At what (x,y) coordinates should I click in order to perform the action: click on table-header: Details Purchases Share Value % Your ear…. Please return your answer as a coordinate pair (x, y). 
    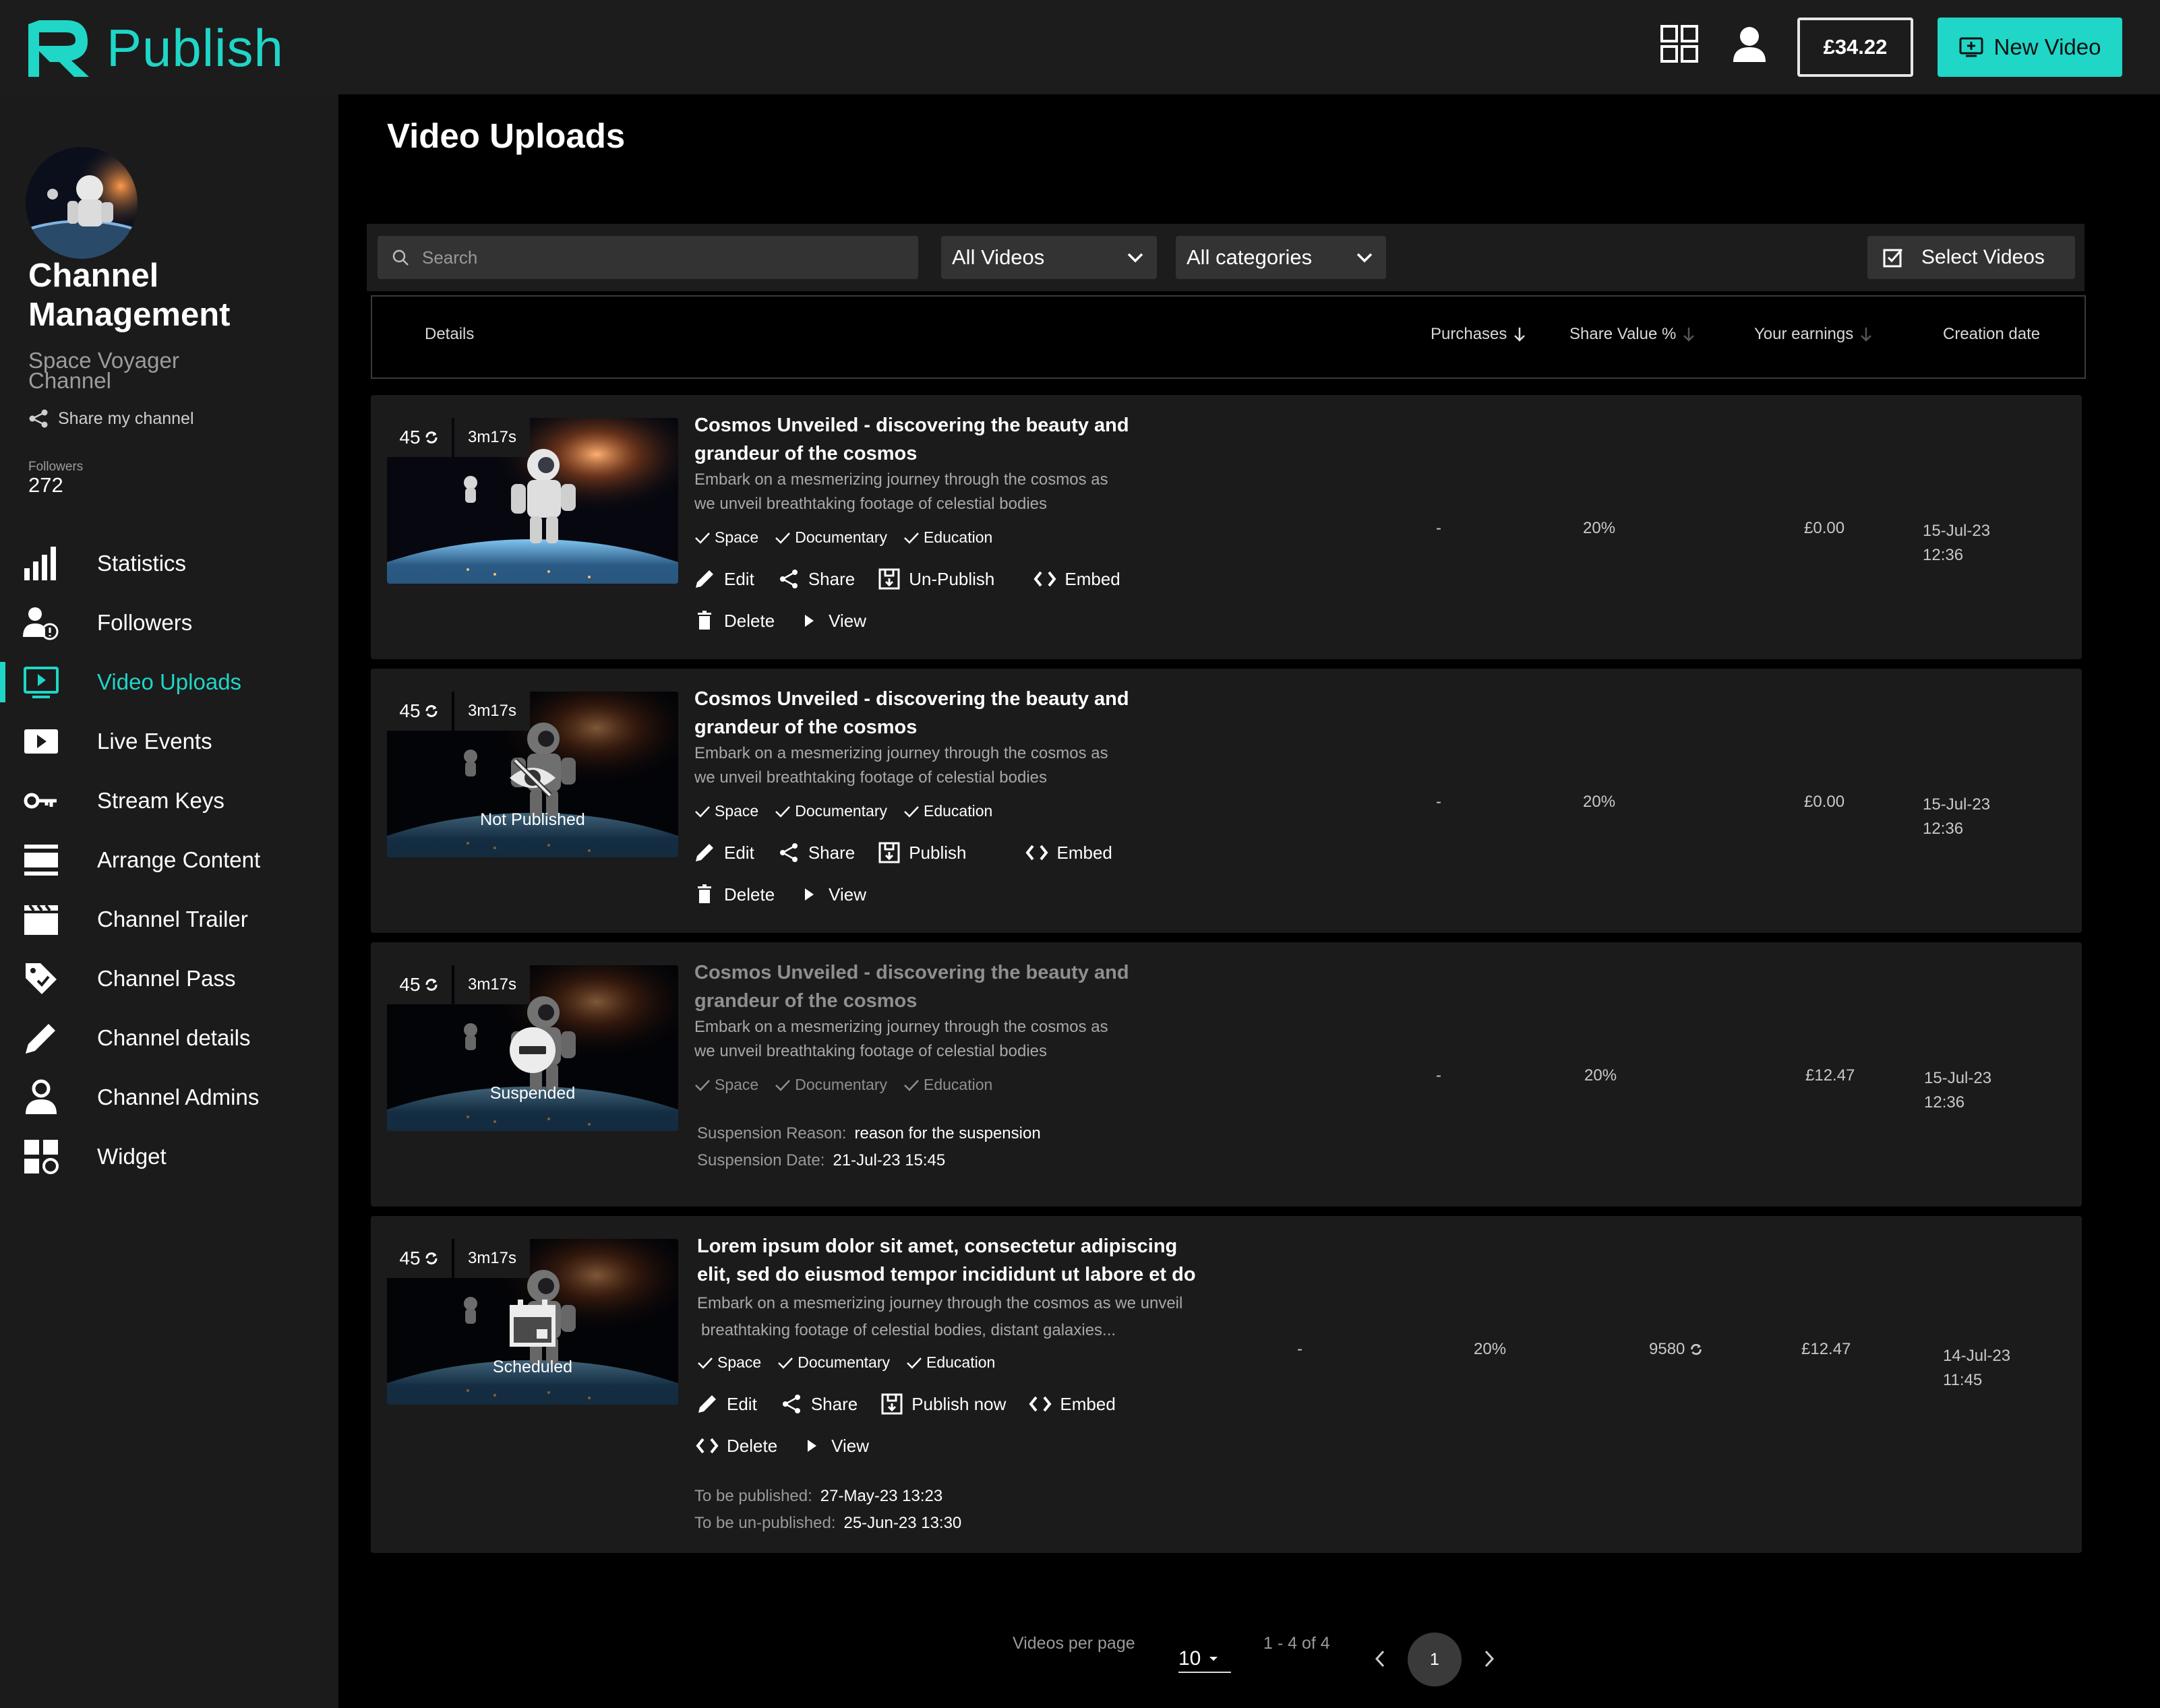
    Looking at the image, I should click on (1228, 337).